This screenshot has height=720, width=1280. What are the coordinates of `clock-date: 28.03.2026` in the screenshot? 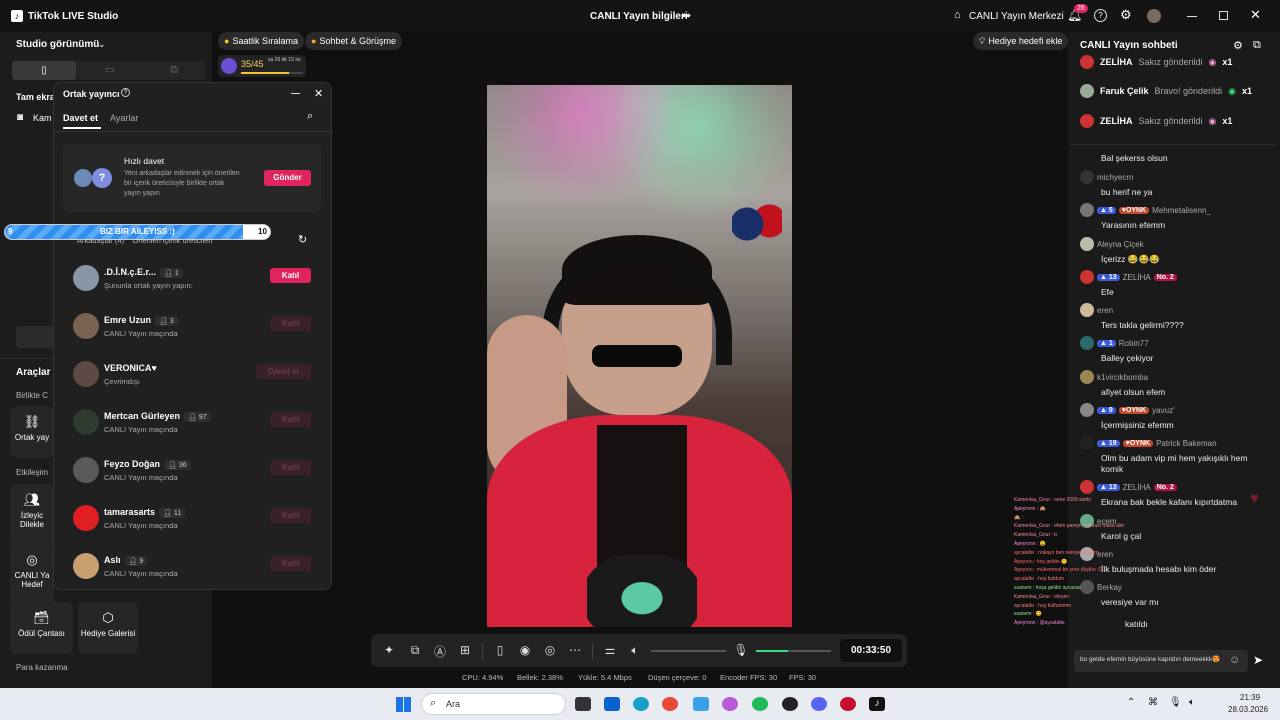 It's located at (1248, 709).